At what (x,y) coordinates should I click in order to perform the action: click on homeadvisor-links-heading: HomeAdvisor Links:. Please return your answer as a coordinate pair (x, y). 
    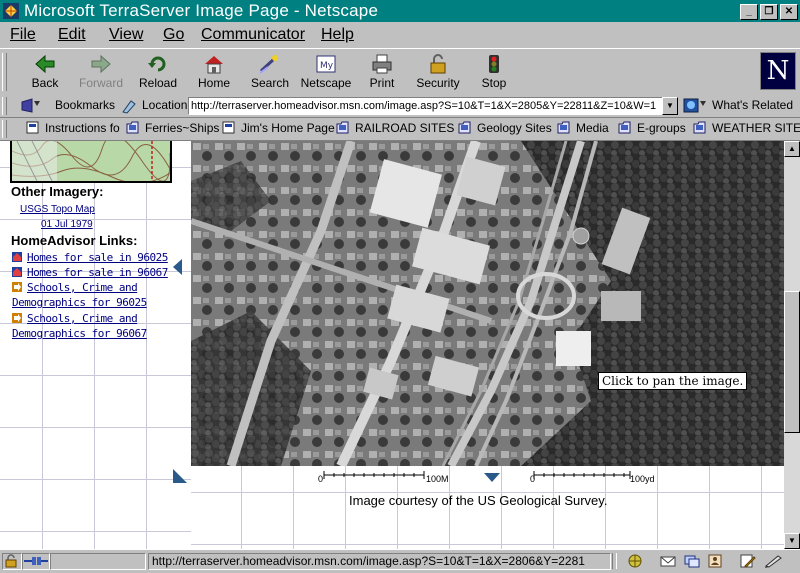
    Looking at the image, I should click on (74, 240).